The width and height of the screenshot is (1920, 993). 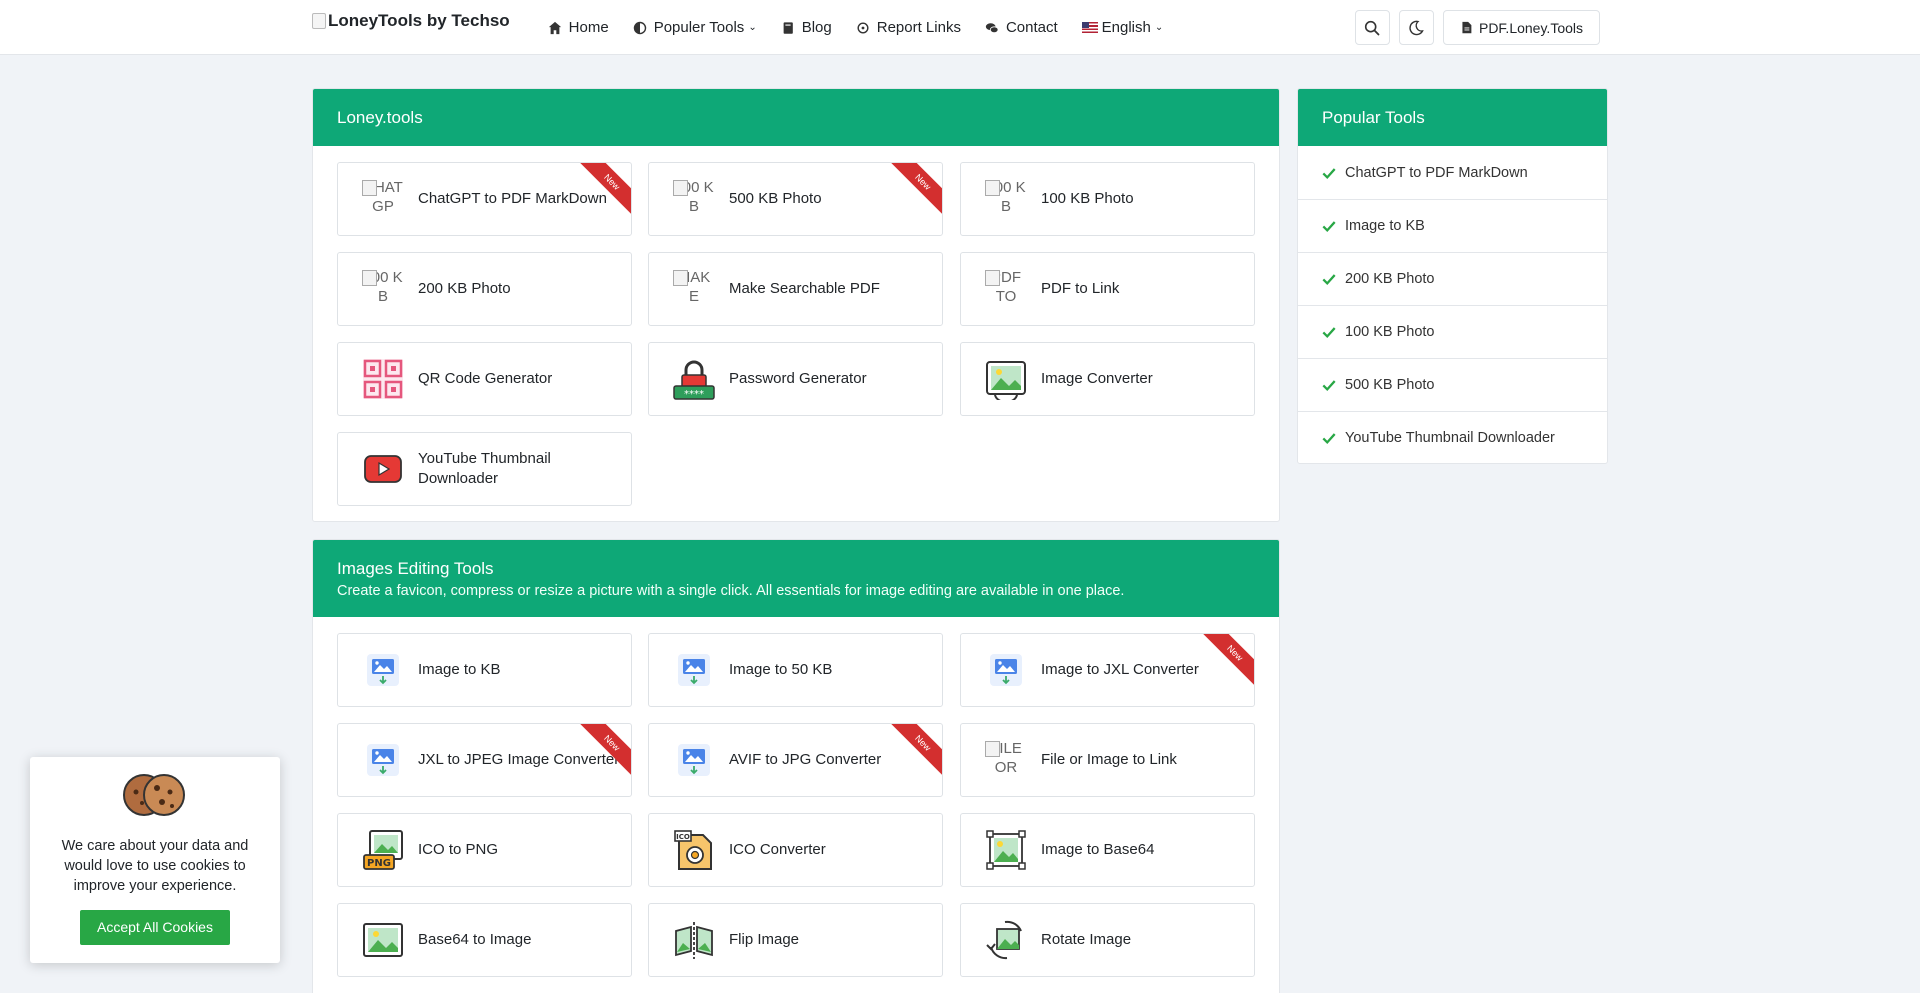 What do you see at coordinates (1107, 850) in the screenshot?
I see `tool-card: Image to Base64` at bounding box center [1107, 850].